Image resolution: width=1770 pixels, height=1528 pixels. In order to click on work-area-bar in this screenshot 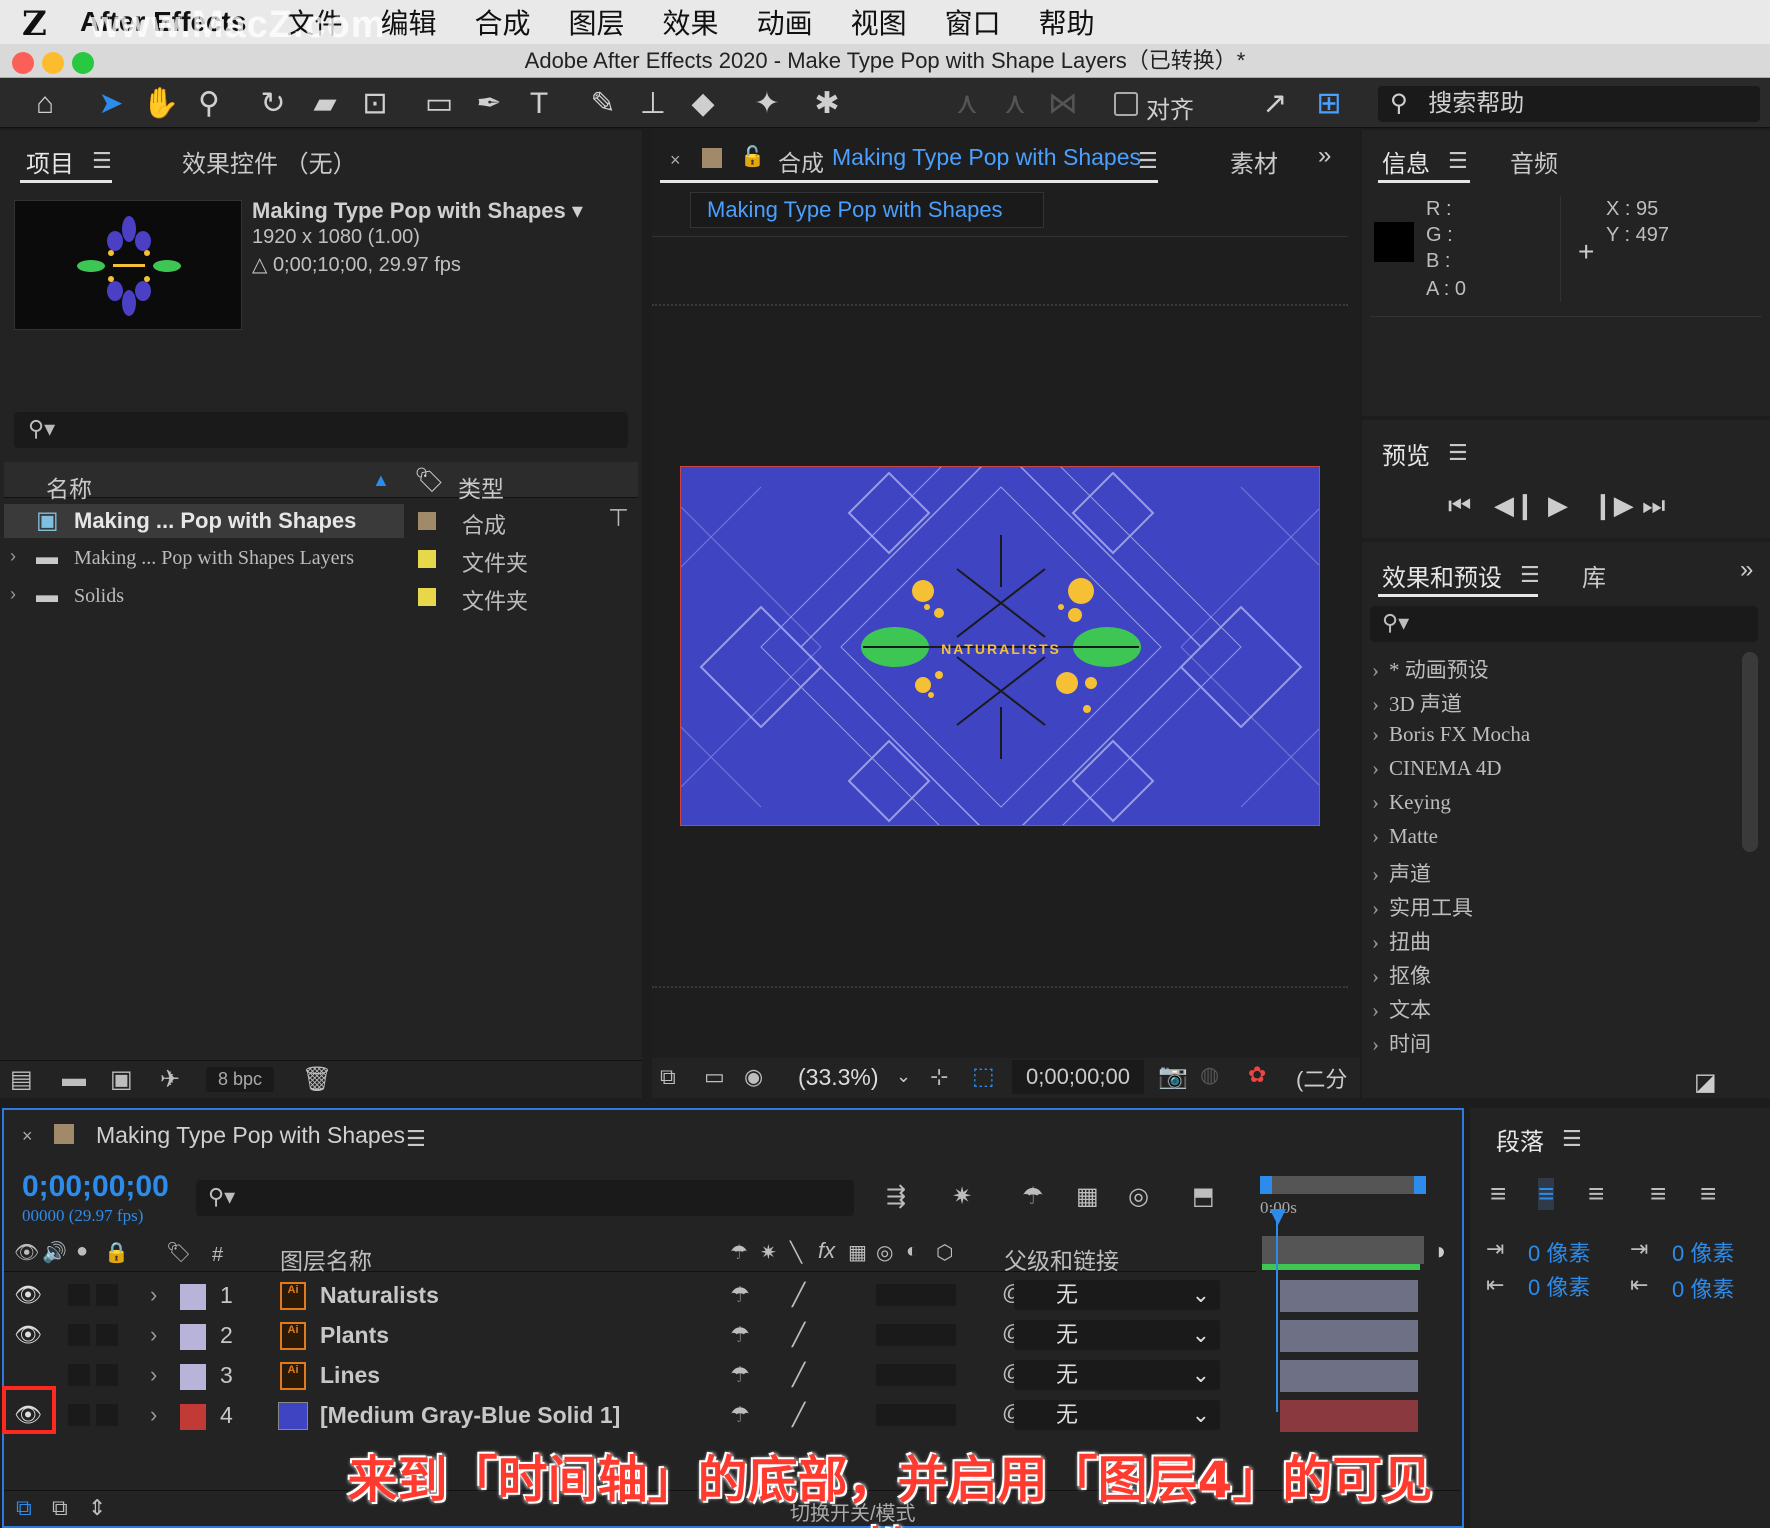, I will do `click(1342, 1185)`.